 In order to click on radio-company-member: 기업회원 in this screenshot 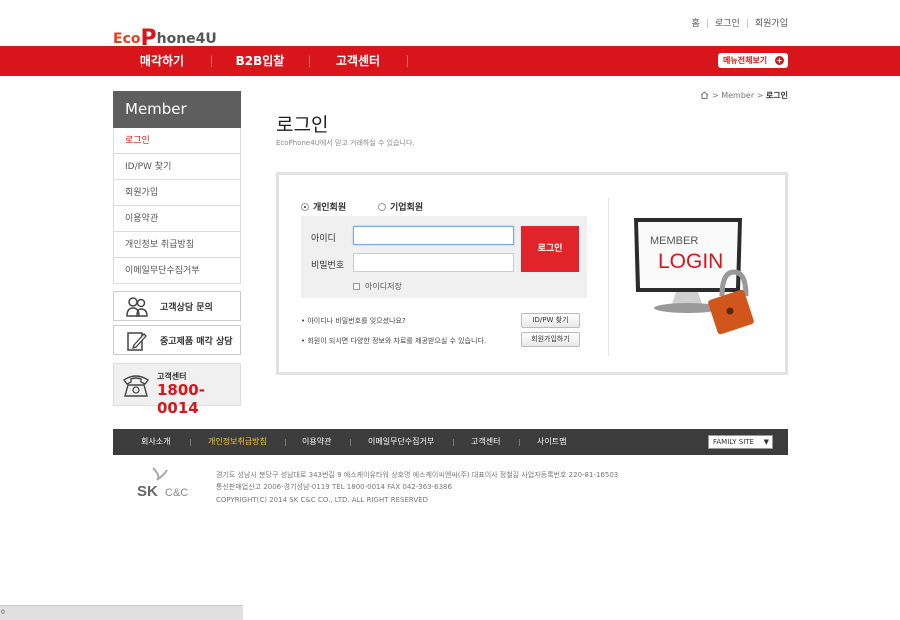, I will do `click(400, 206)`.